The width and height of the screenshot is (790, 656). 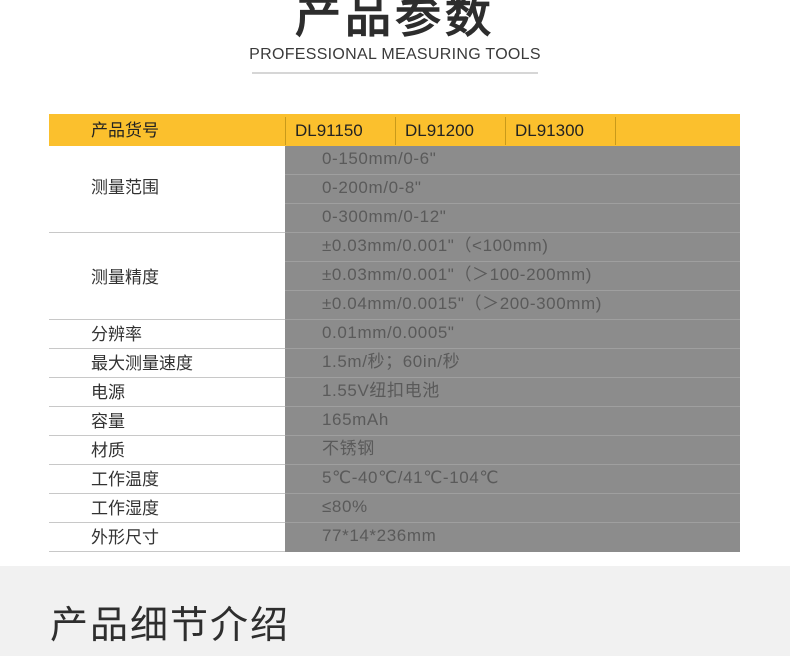 What do you see at coordinates (411, 477) in the screenshot?
I see `value-operating-temp: 5℃-40℃/41℃-104℃` at bounding box center [411, 477].